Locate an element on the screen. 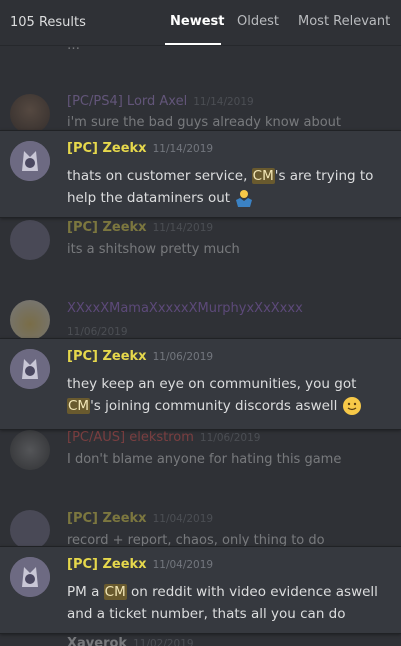 The height and width of the screenshot is (646, 401). context-message: Xaverok 11/02/2019 is located at coordinates (200, 640).